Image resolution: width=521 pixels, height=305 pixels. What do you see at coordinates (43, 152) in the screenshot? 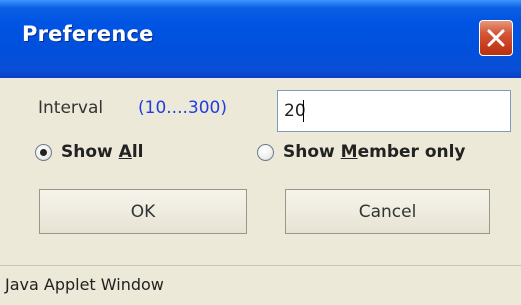
I see `radio-selected-icon` at bounding box center [43, 152].